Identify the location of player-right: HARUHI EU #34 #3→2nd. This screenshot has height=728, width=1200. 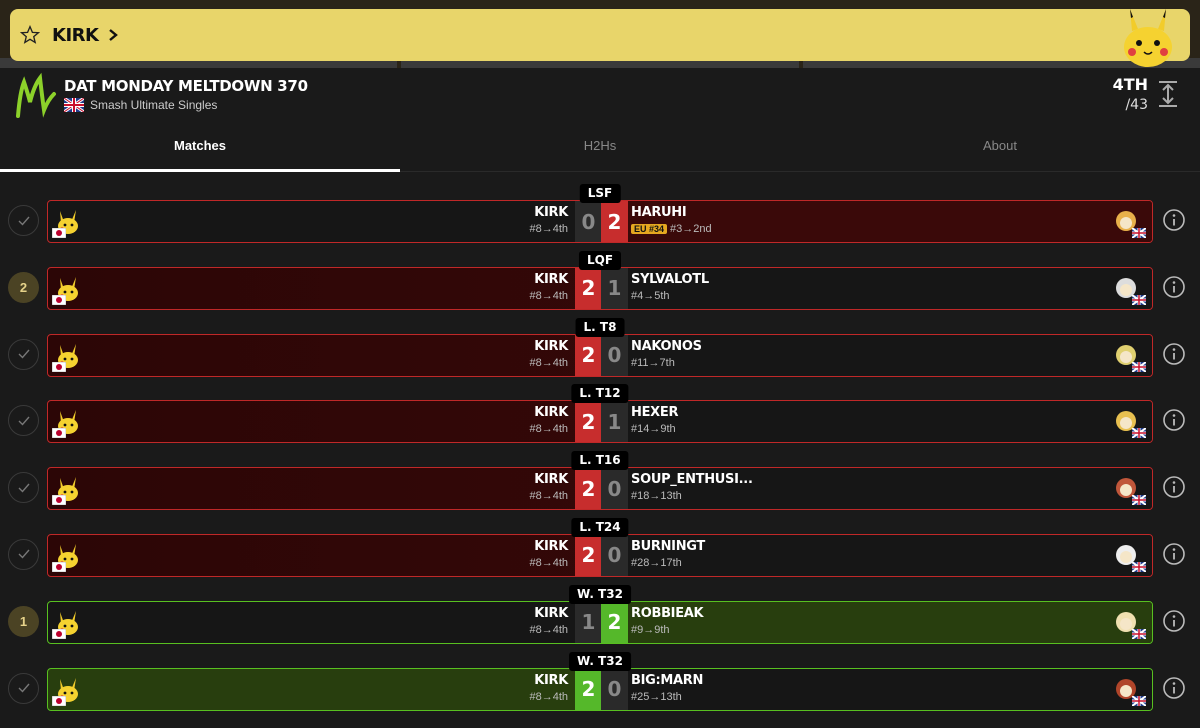
(671, 220).